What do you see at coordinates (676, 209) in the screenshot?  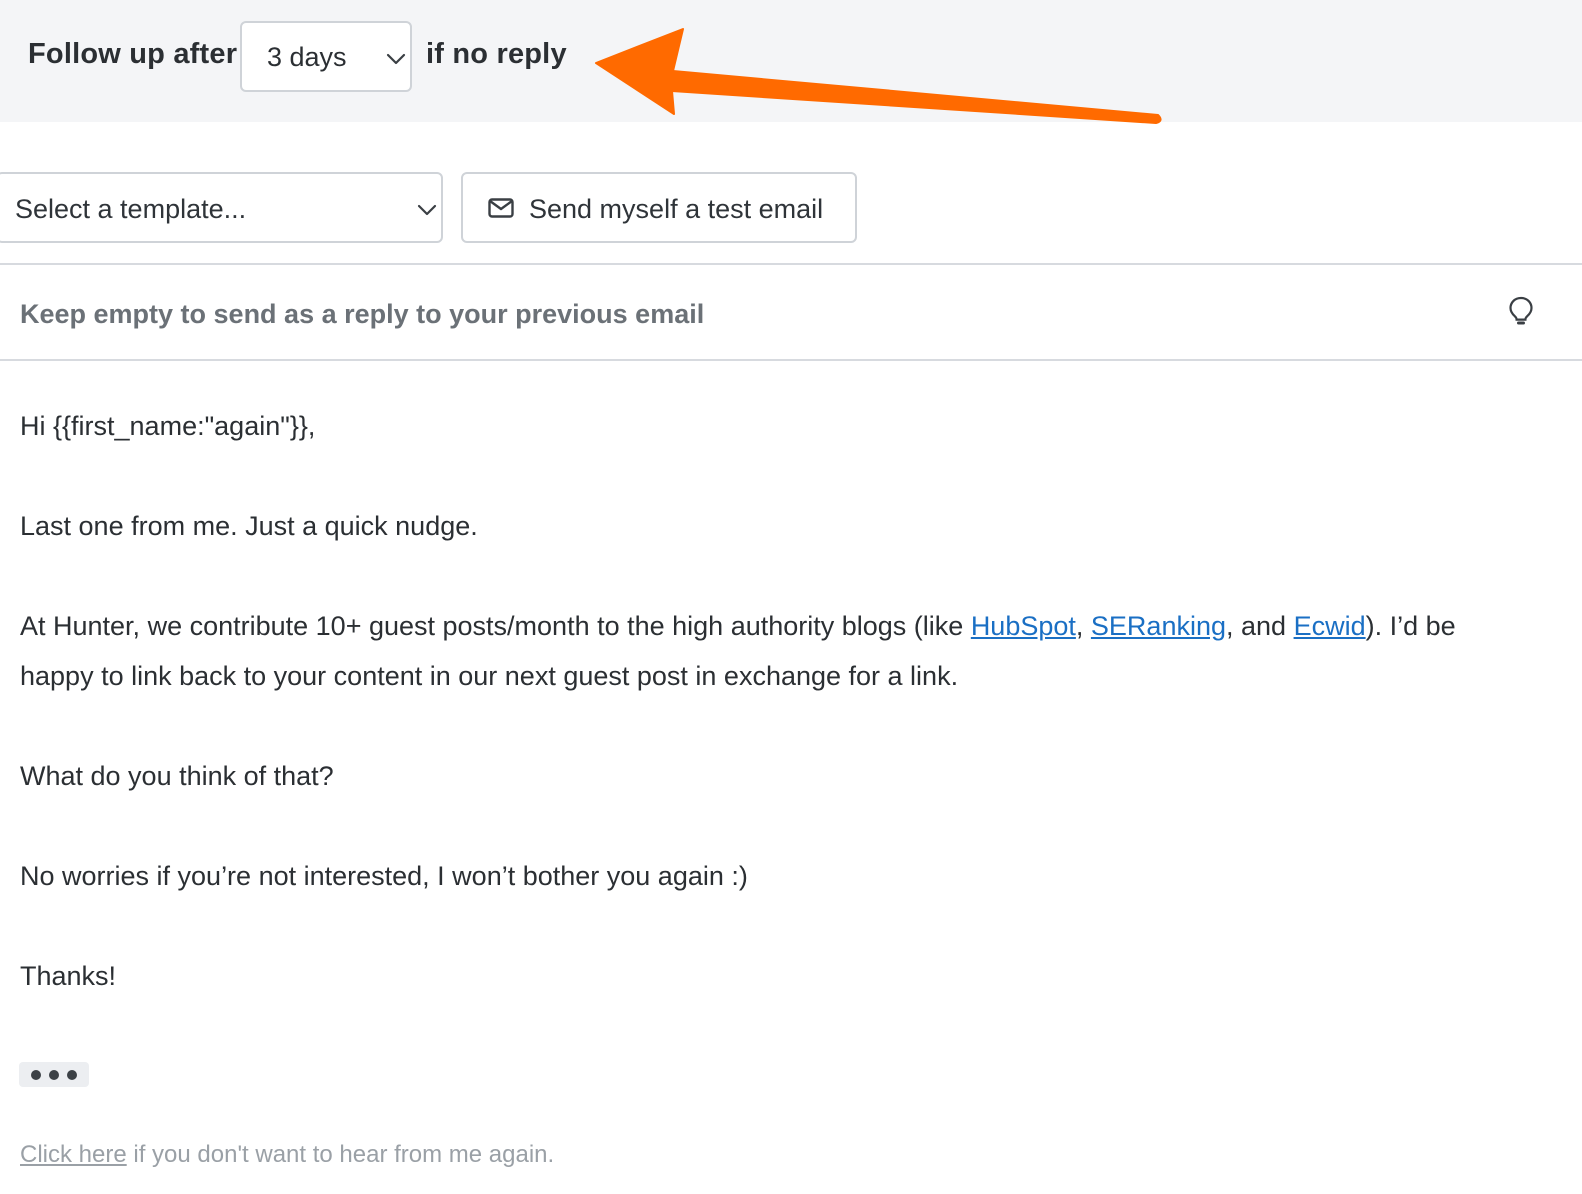 I see `send-test-email-label: Send myself a test email` at bounding box center [676, 209].